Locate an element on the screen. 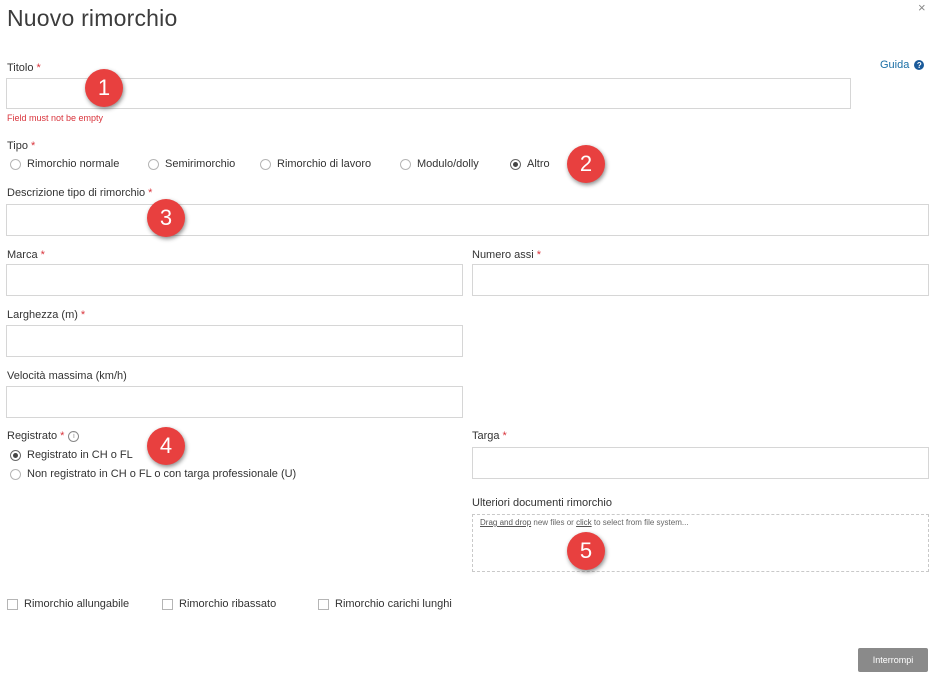 Image resolution: width=934 pixels, height=679 pixels. marca-label: Marca * is located at coordinates (26, 255).